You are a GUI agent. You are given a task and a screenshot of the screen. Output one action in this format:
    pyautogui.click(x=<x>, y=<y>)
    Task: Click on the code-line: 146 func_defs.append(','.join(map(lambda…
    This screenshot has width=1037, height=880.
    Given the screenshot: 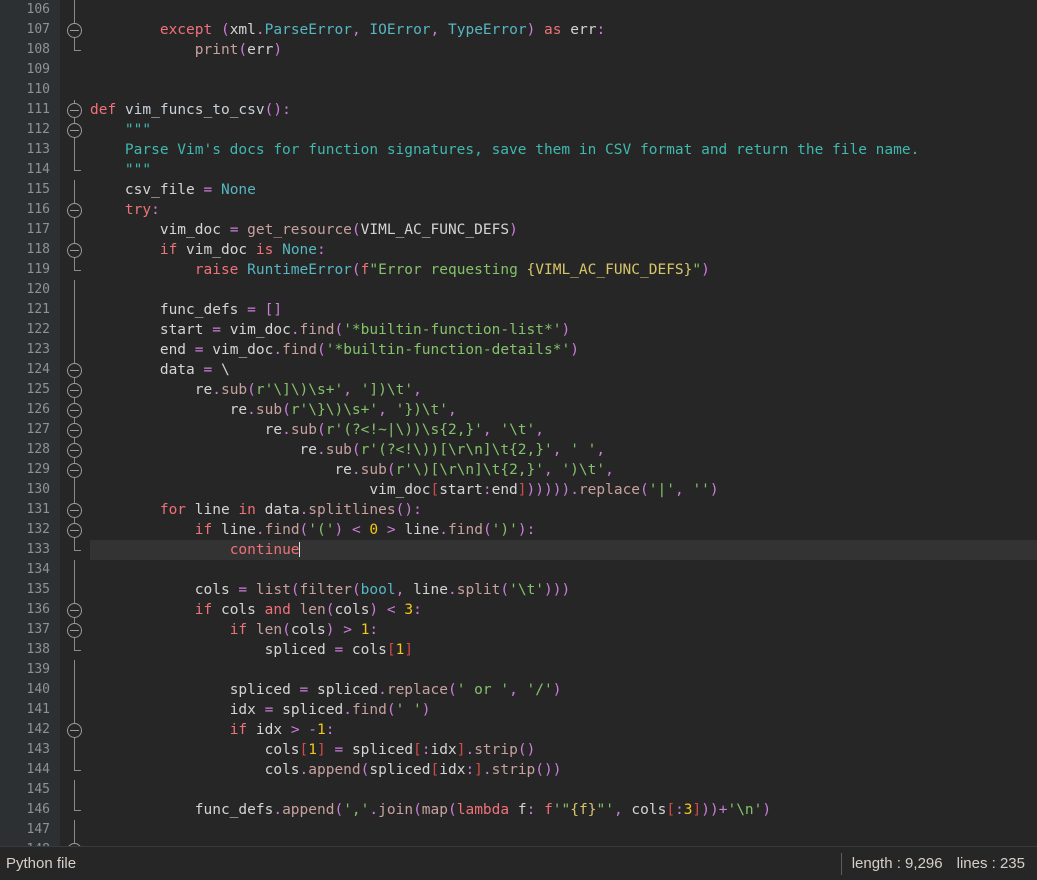 What is the action you would take?
    pyautogui.click(x=518, y=810)
    